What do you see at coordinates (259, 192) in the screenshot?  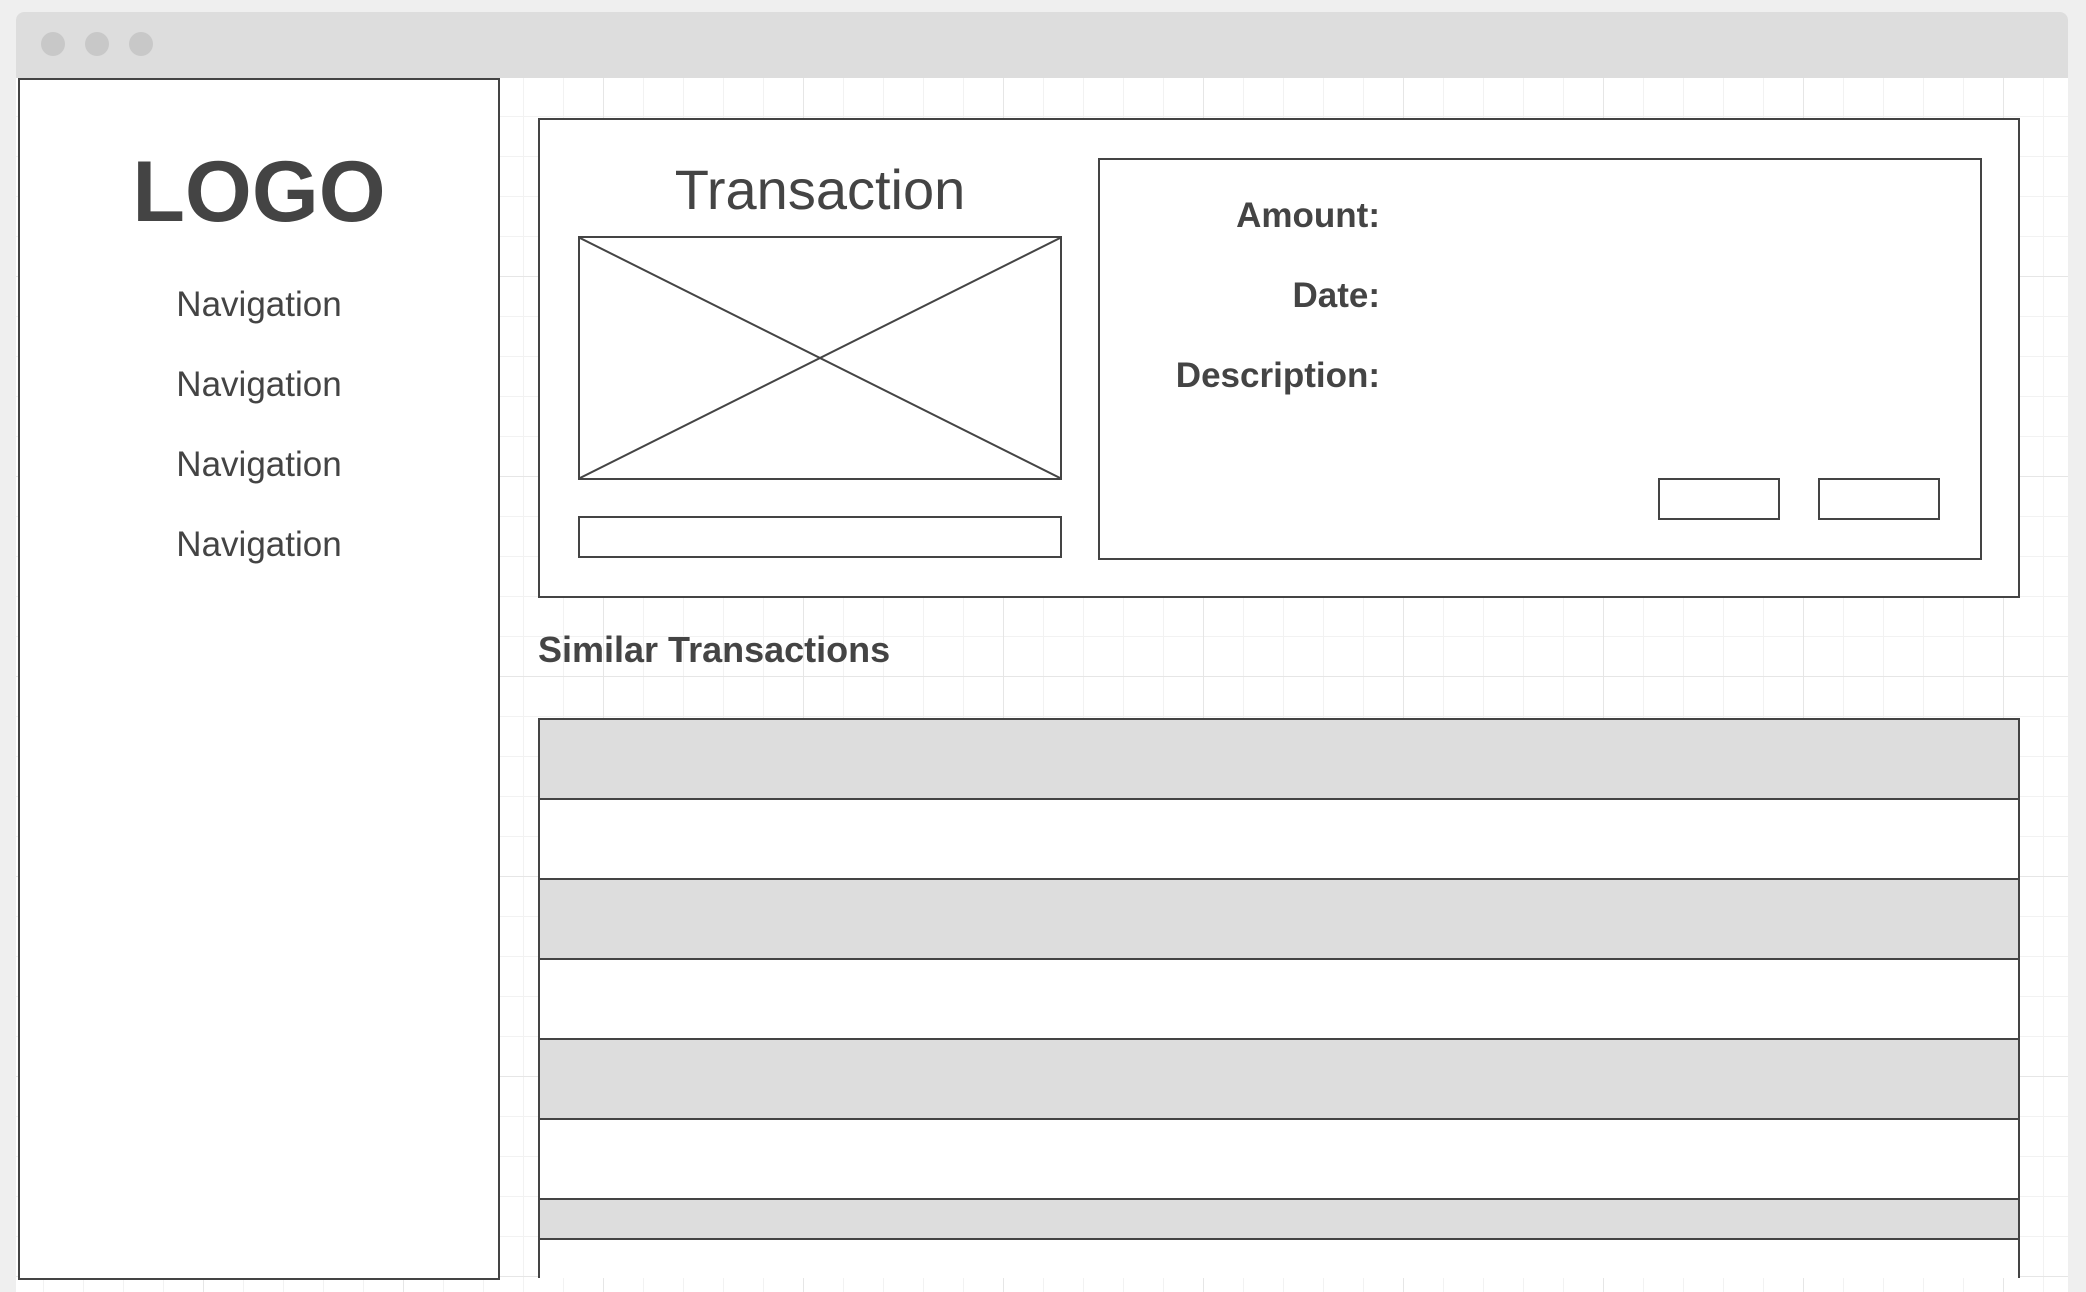 I see `logo: LOGO` at bounding box center [259, 192].